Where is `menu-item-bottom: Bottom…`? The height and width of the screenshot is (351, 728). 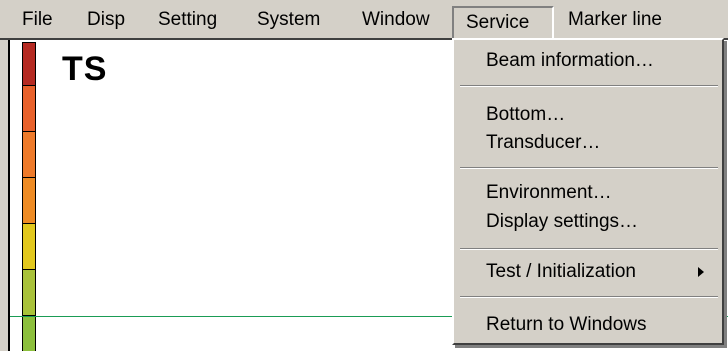 menu-item-bottom: Bottom… is located at coordinates (599, 115).